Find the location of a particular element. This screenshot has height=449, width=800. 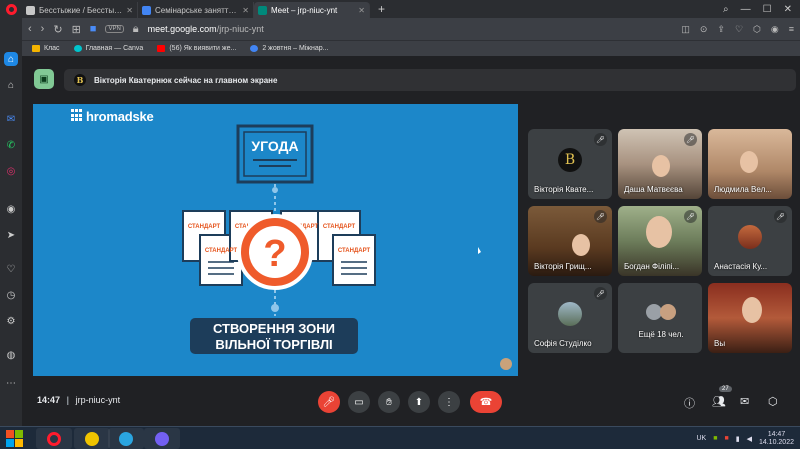

bookmark-klas: Клас is located at coordinates (46, 48).